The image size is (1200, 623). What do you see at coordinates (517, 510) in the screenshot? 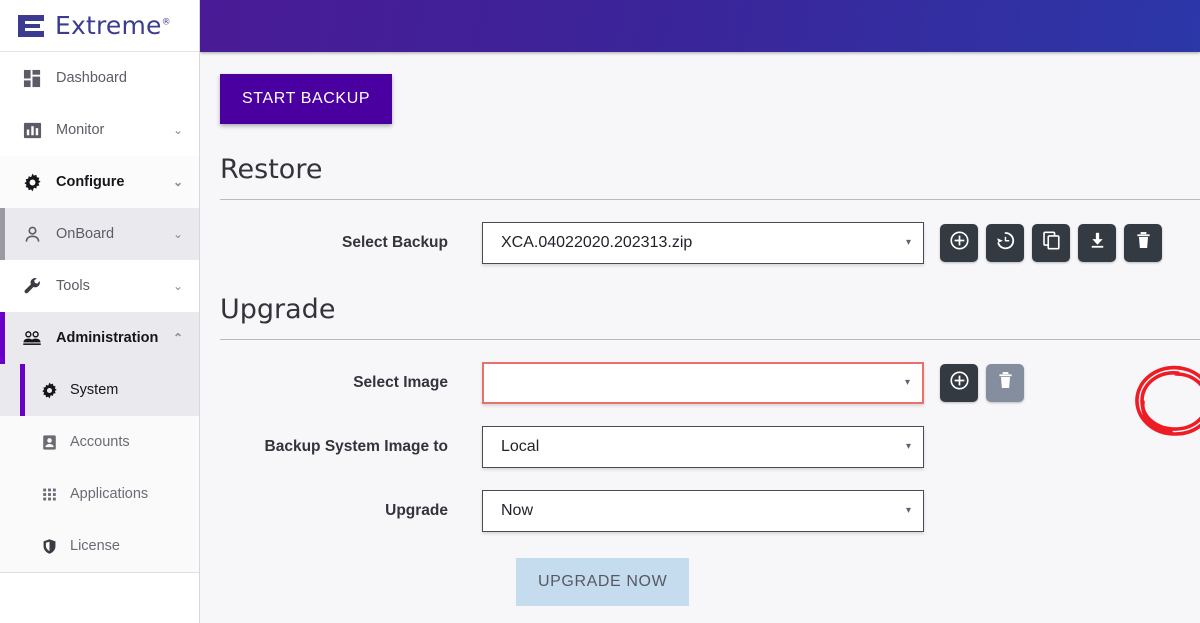
I see `upgrade-when-value: Now` at bounding box center [517, 510].